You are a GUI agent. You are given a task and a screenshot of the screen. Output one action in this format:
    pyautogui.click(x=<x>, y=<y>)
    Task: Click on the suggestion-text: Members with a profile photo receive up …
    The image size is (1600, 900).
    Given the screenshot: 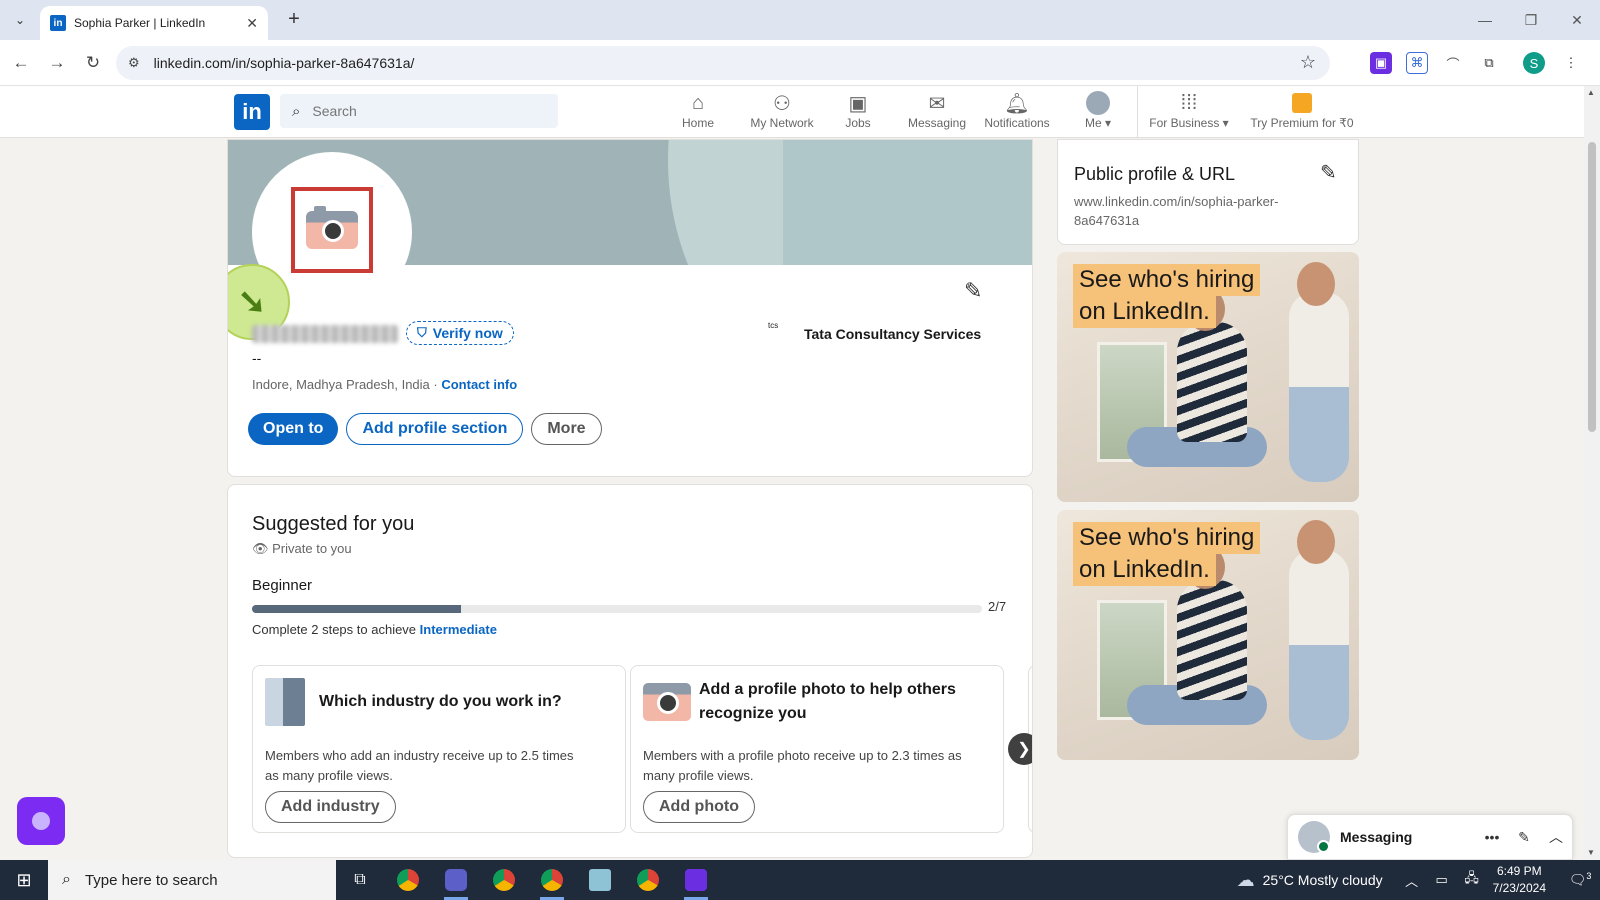 What is the action you would take?
    pyautogui.click(x=802, y=765)
    